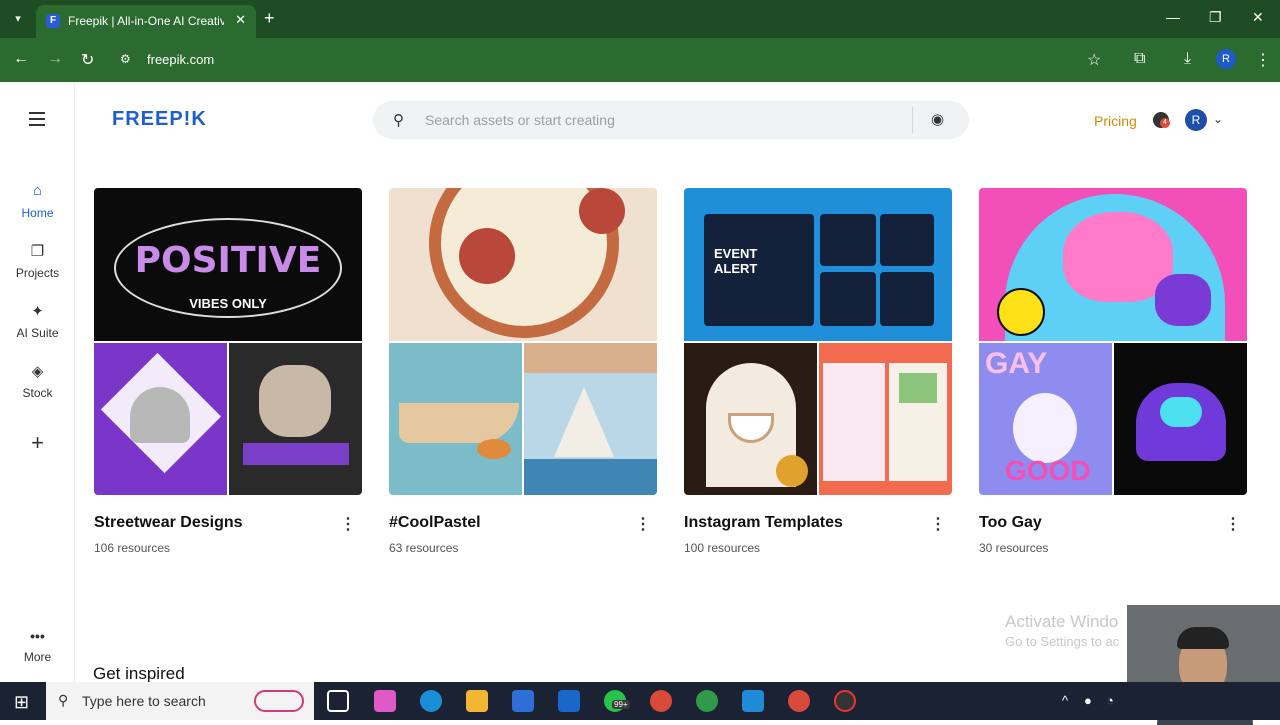 The height and width of the screenshot is (725, 1280). I want to click on whatsapp-badge: 99+, so click(621, 704).